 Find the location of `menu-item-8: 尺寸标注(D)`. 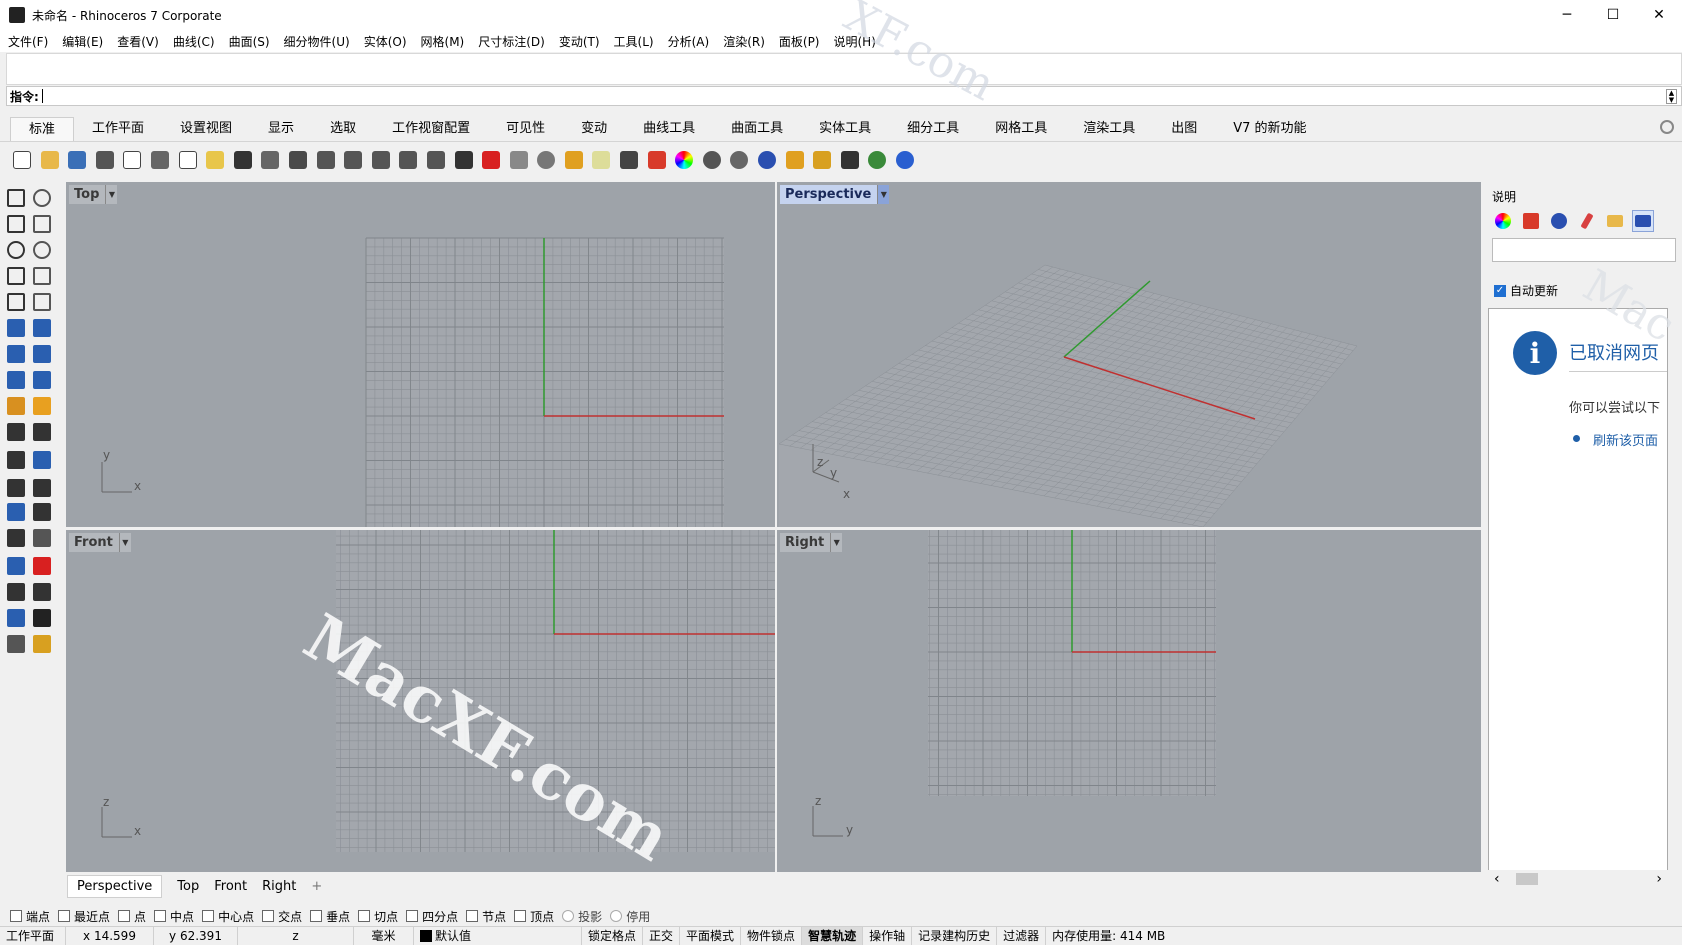

menu-item-8: 尺寸标注(D) is located at coordinates (511, 41).